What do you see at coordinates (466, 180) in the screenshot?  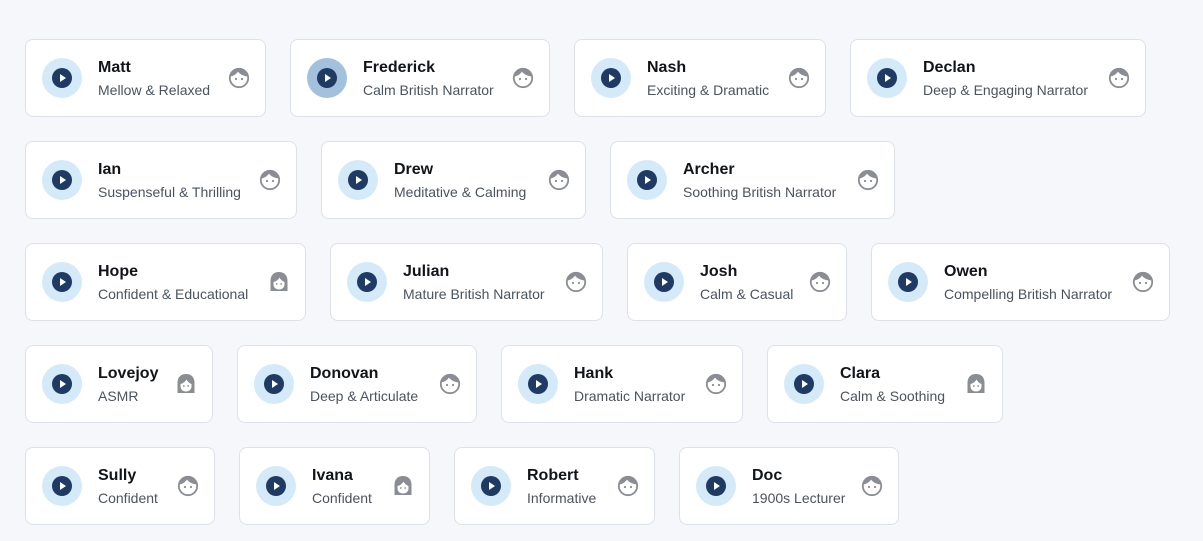 I see `voice-text: Drew Meditative & Calming` at bounding box center [466, 180].